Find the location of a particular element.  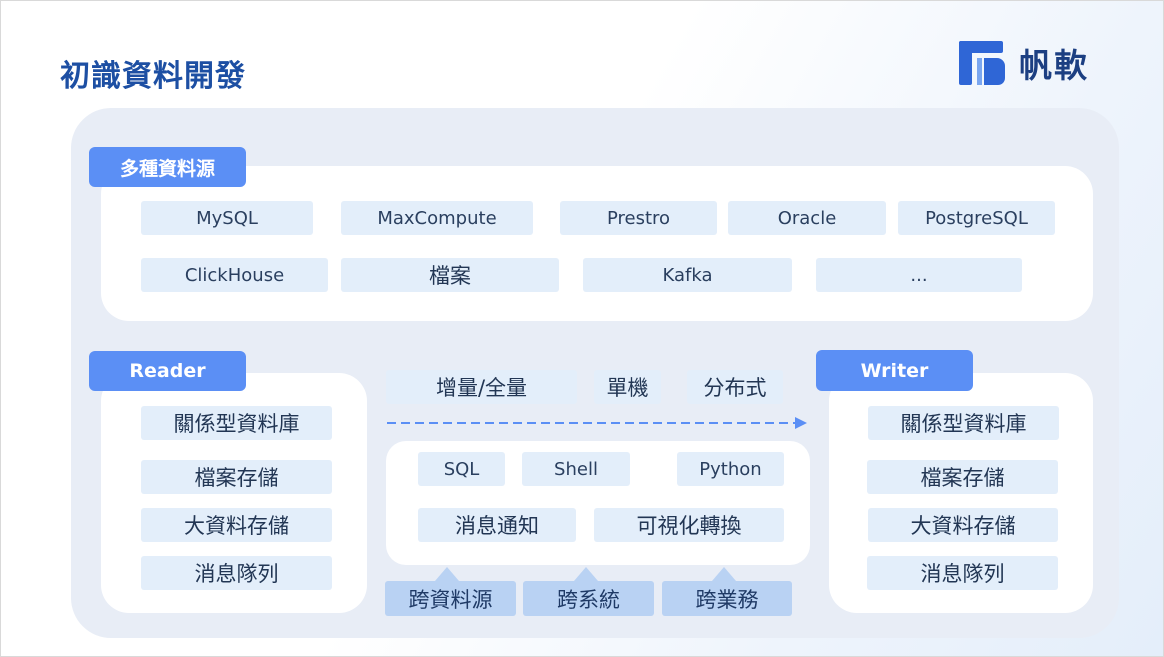

writer-item: 大資料存儲 is located at coordinates (963, 525).